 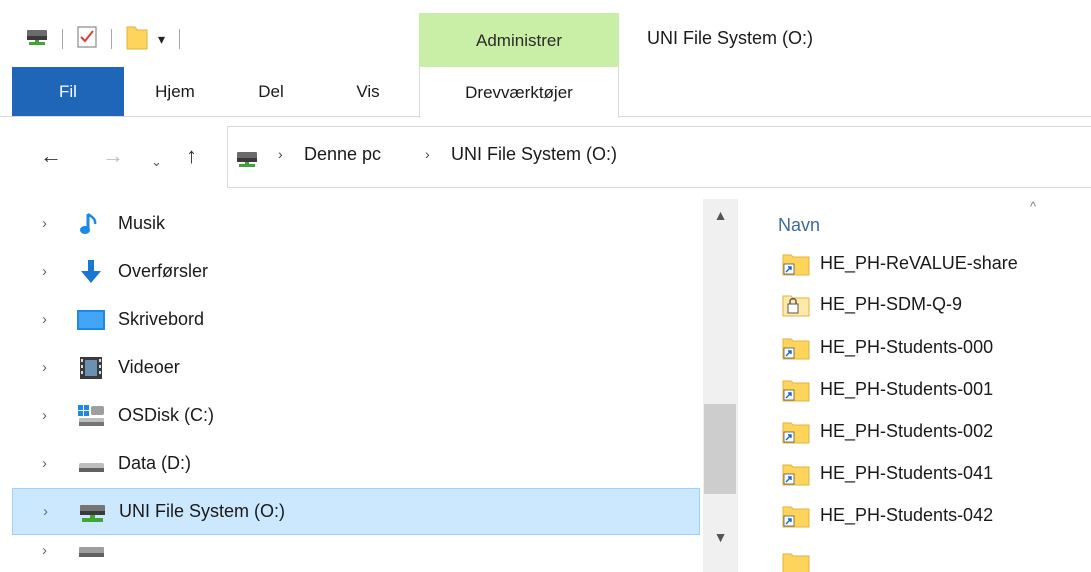 What do you see at coordinates (907, 515) in the screenshot?
I see `file-name: HE_PH-Students-042` at bounding box center [907, 515].